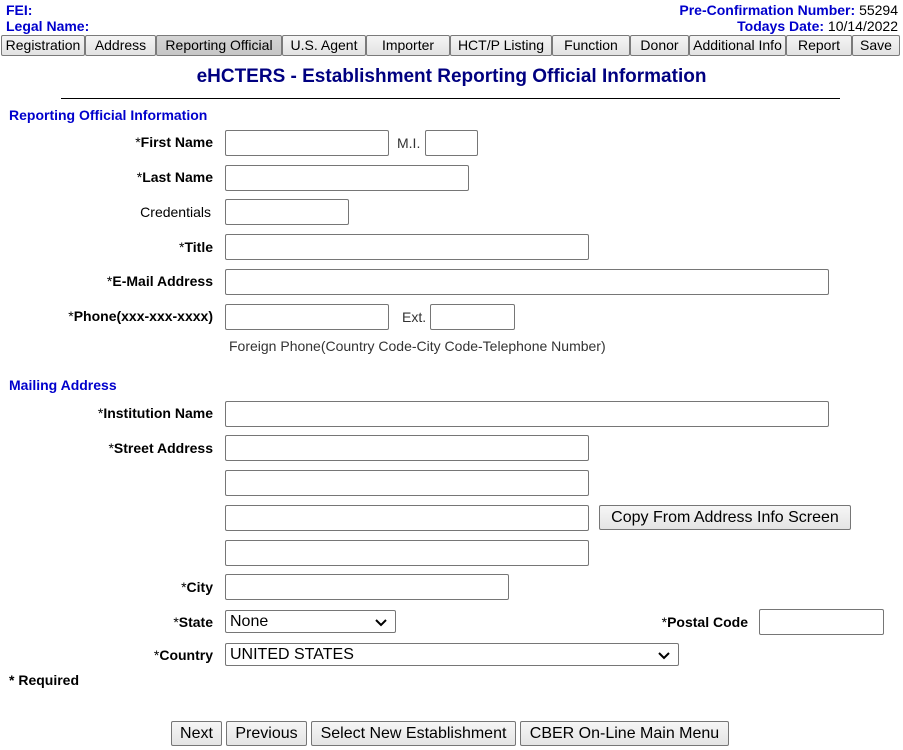 This screenshot has width=903, height=750. I want to click on tab-donor: Donor, so click(659, 45).